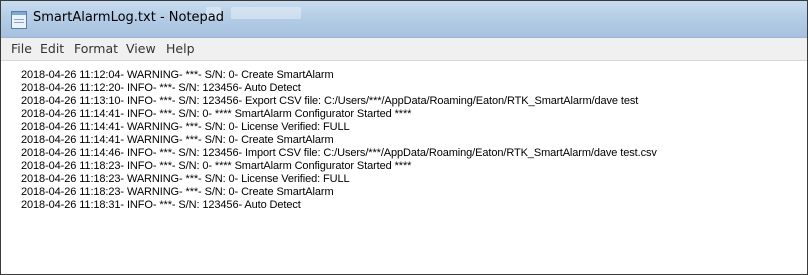  I want to click on menu-view: View, so click(141, 48).